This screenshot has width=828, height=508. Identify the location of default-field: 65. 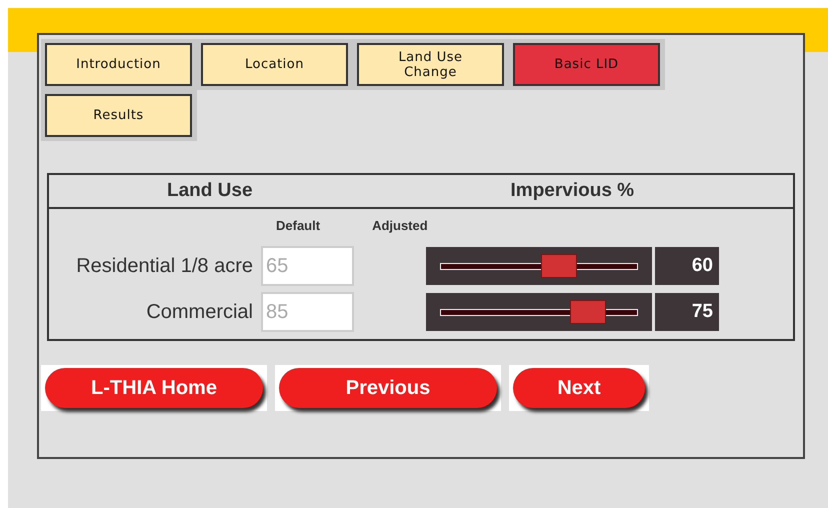
(307, 266).